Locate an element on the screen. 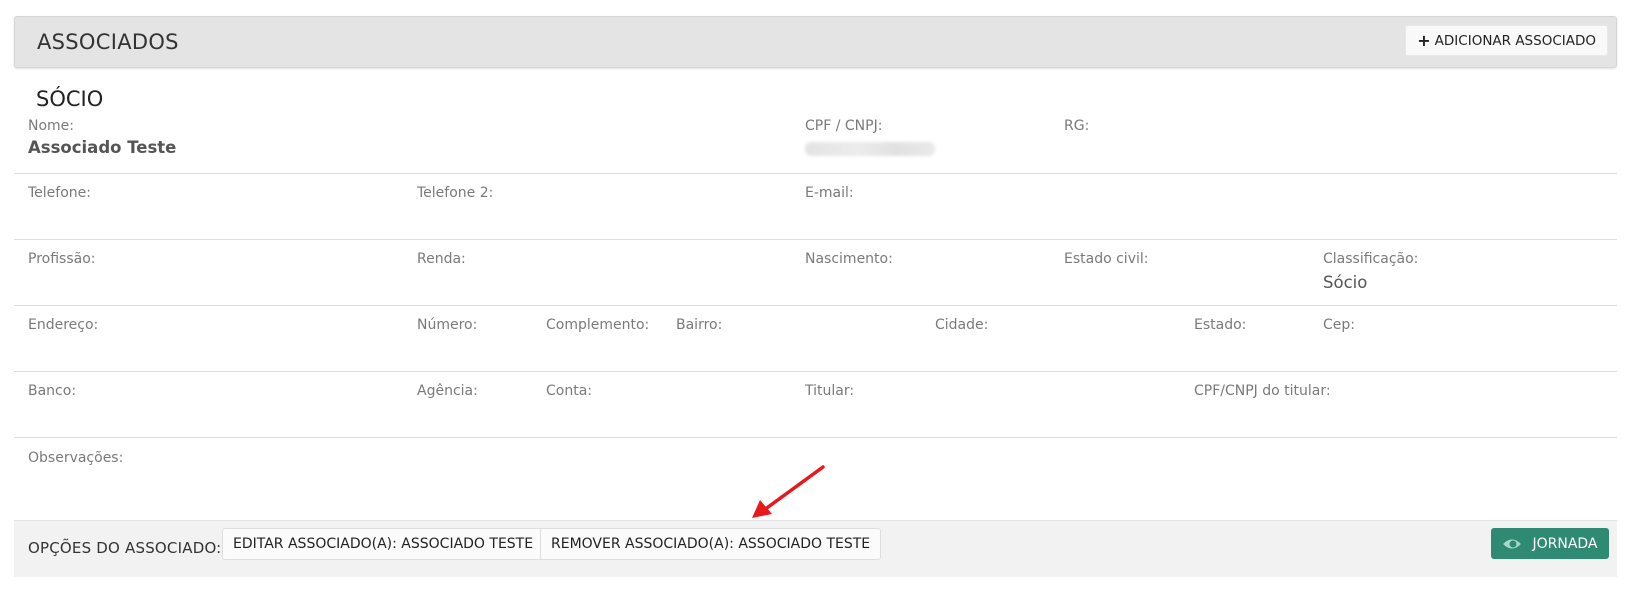 The height and width of the screenshot is (597, 1631). options-label: OPÇÕES DO ASSOCIADO: is located at coordinates (125, 548).